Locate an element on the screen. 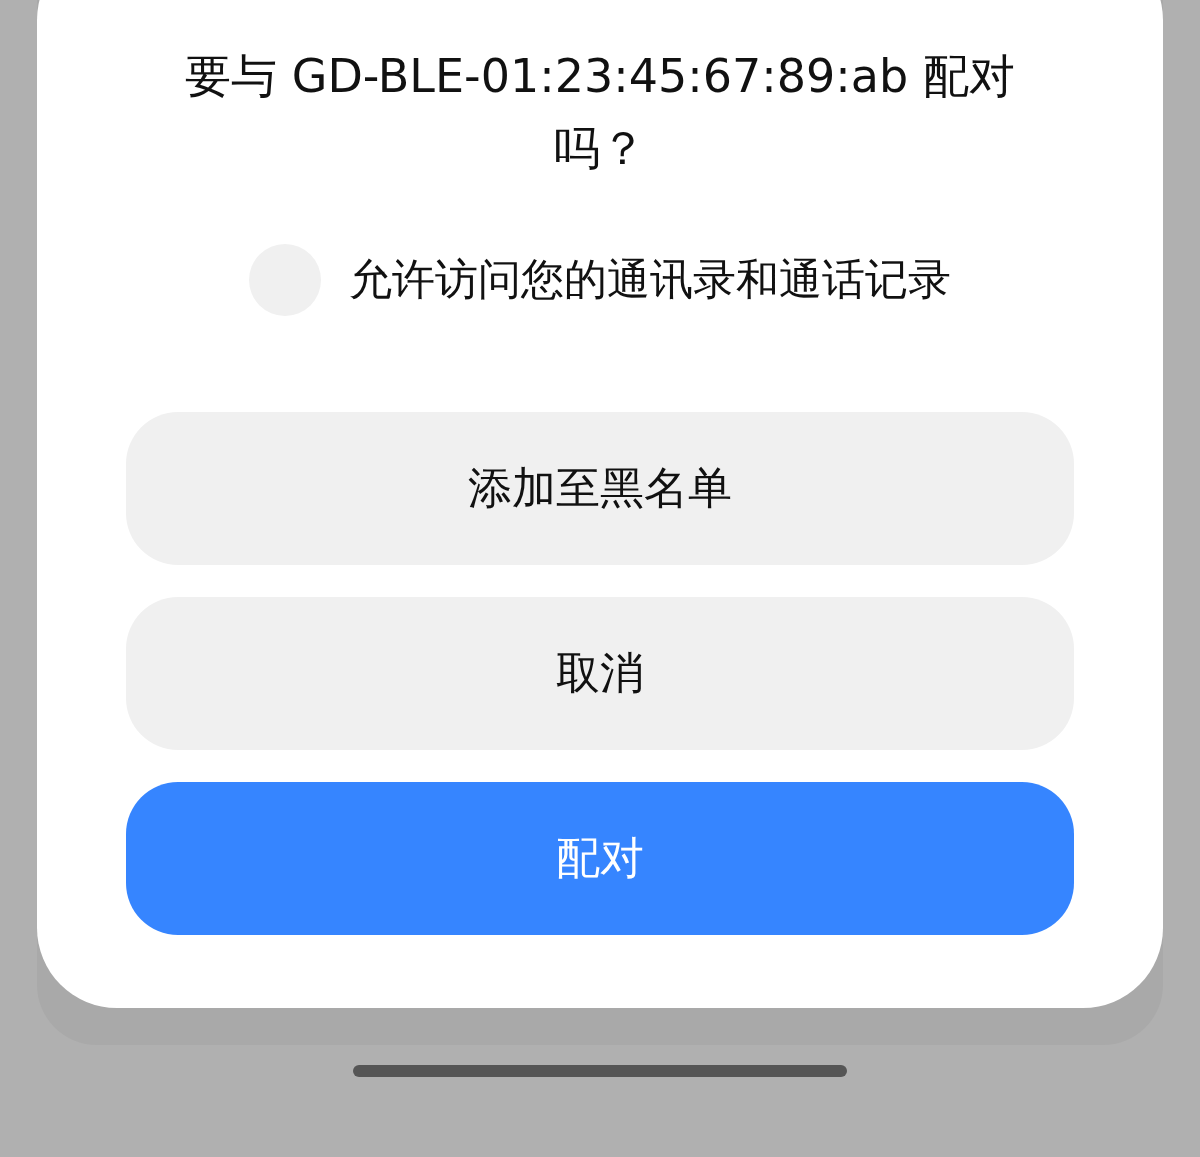 The image size is (1200, 1157). permission-label: 允许访问您的通讯录和通话记录 is located at coordinates (650, 279).